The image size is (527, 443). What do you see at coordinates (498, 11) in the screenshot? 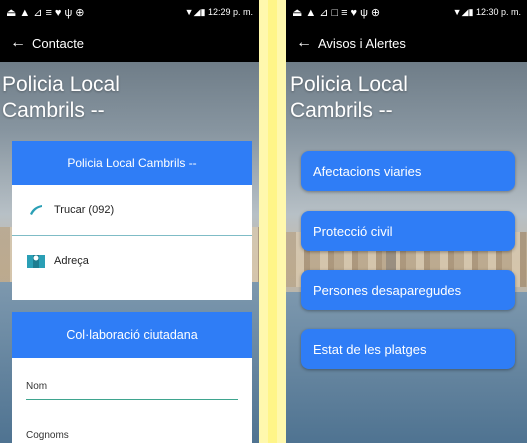
I see `clock-text: 12:30 p. m.` at bounding box center [498, 11].